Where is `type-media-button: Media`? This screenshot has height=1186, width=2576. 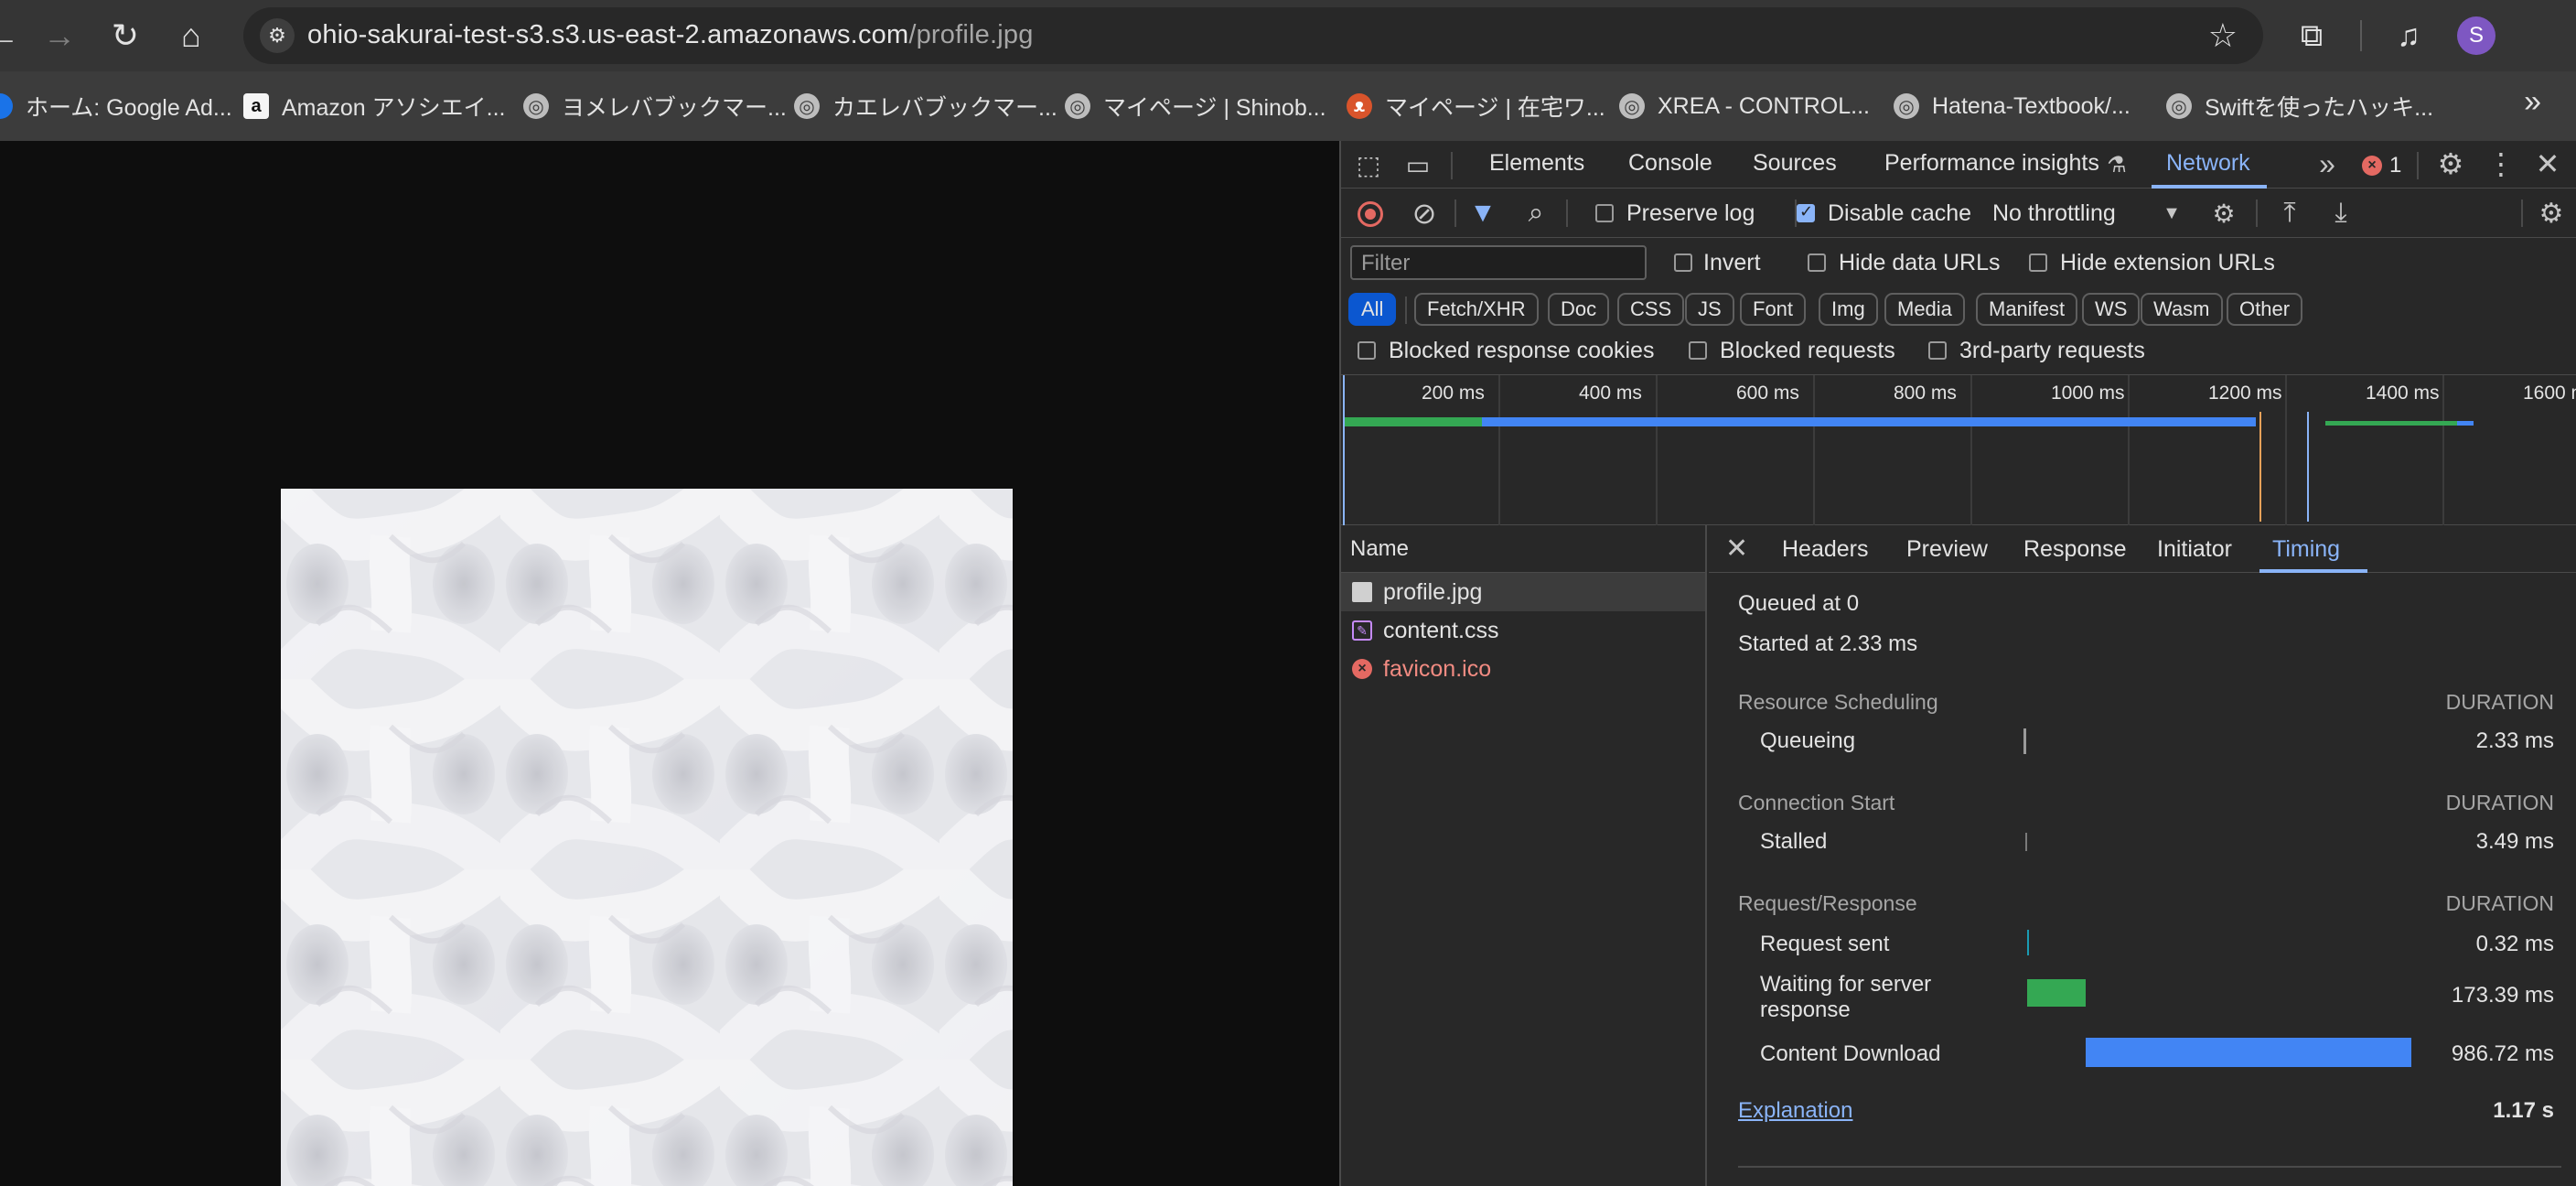 type-media-button: Media is located at coordinates (1924, 309).